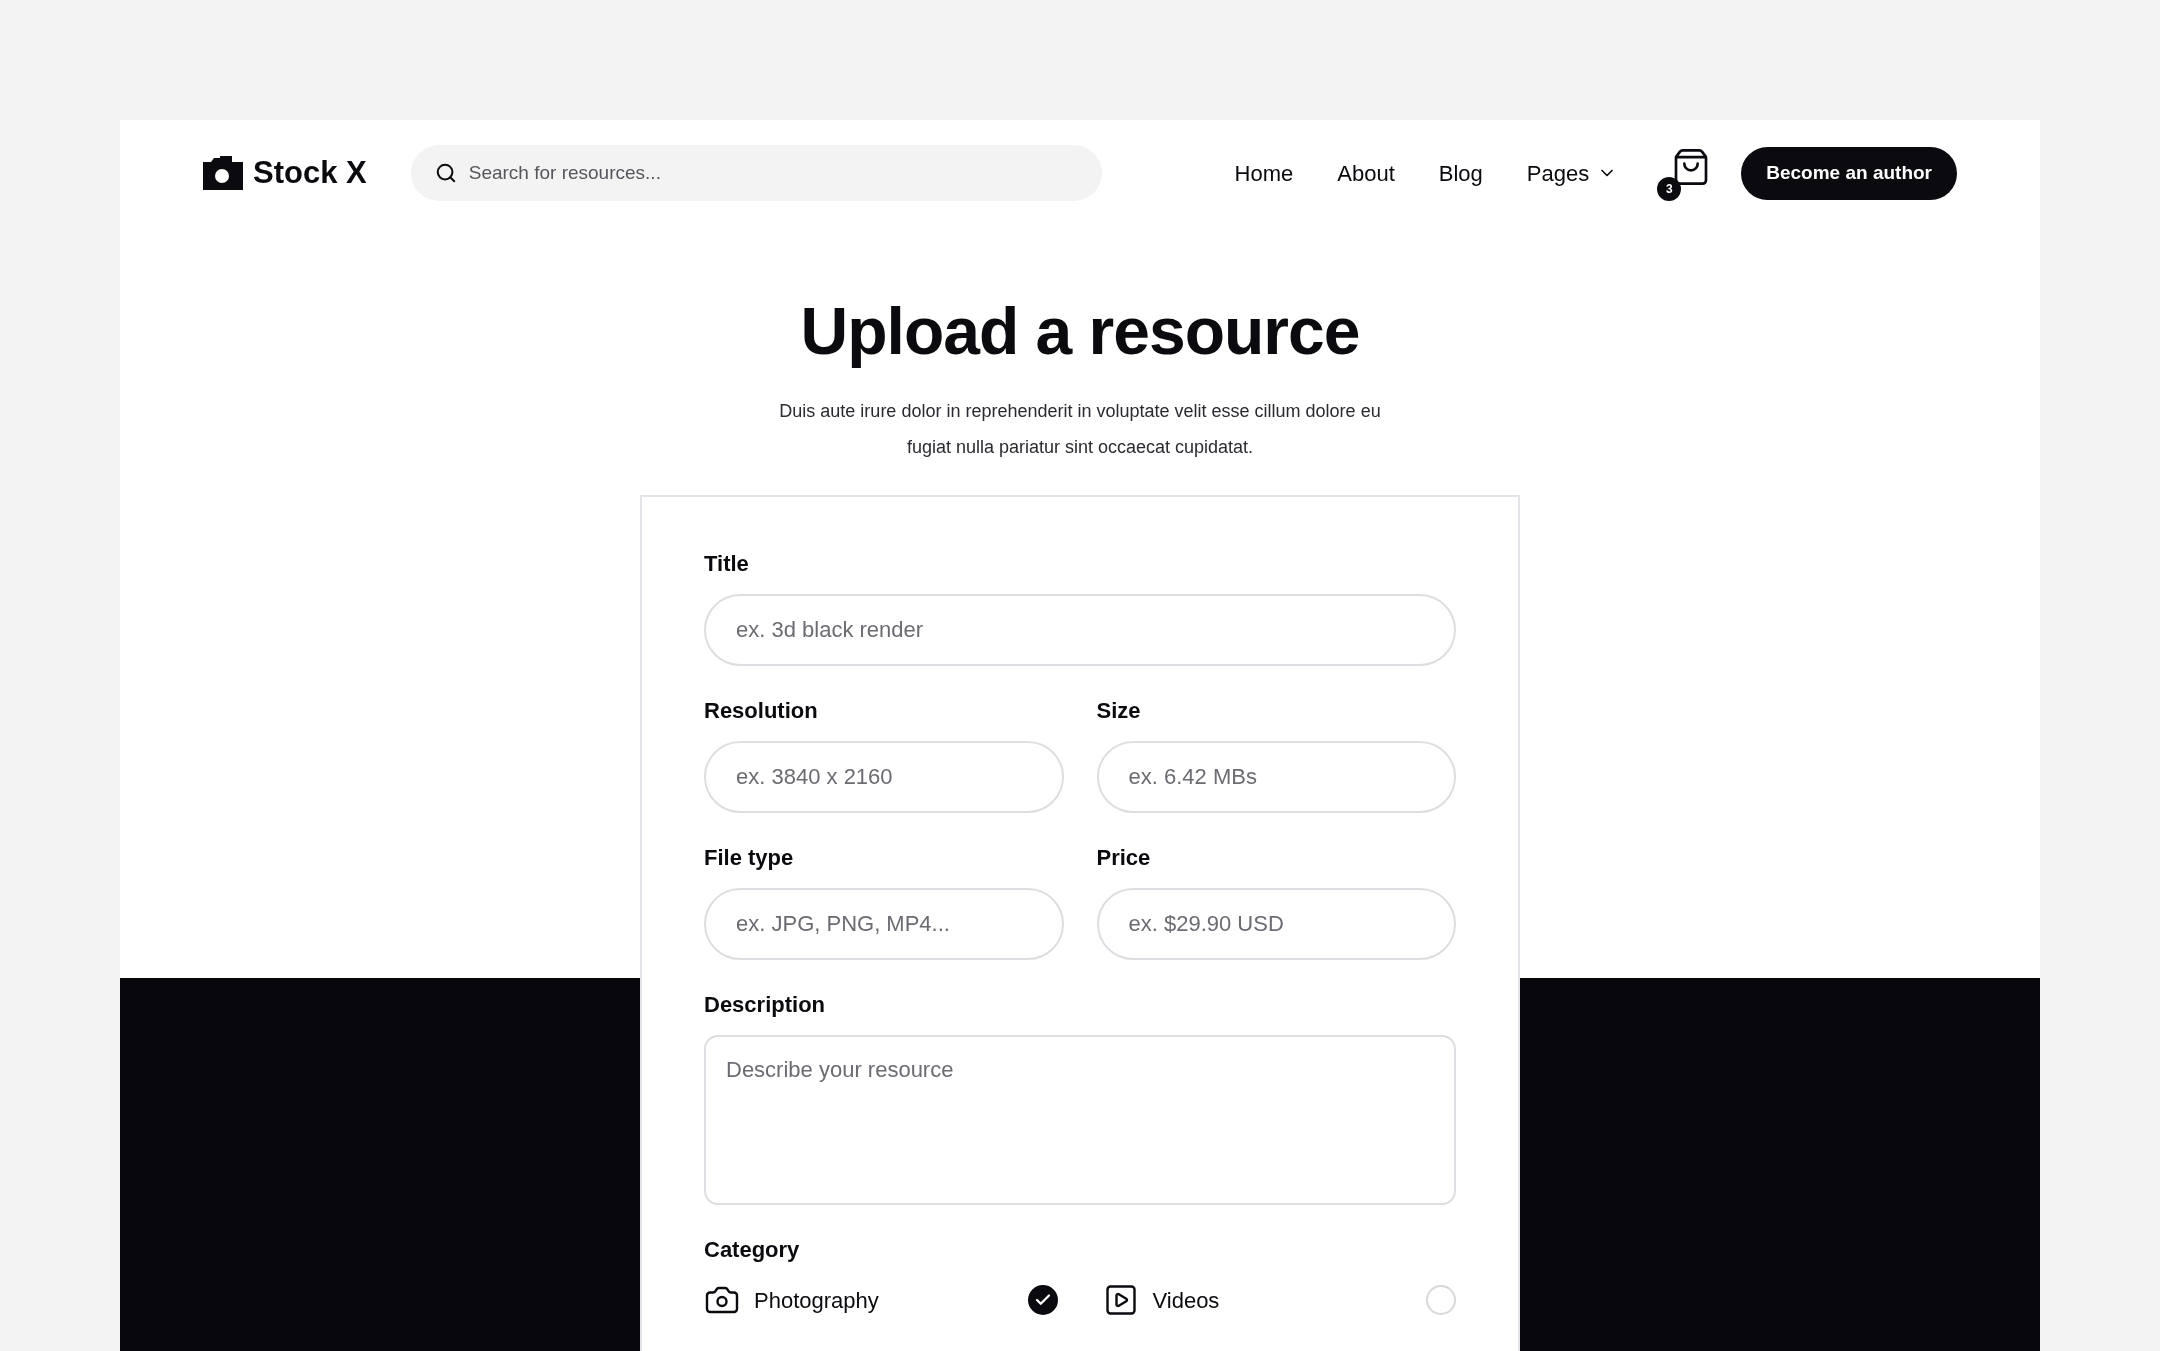 Image resolution: width=2160 pixels, height=1351 pixels. What do you see at coordinates (1080, 331) in the screenshot?
I see `page-title: Upload a resource` at bounding box center [1080, 331].